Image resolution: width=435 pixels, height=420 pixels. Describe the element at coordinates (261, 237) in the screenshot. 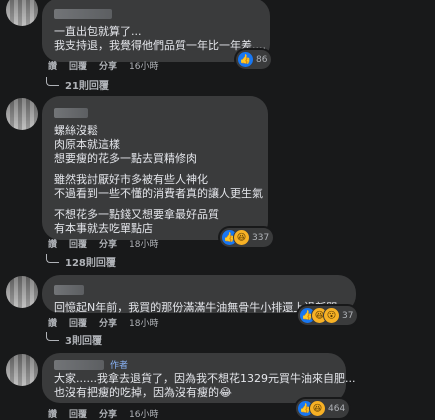

I see `reaction-count: 337` at that location.